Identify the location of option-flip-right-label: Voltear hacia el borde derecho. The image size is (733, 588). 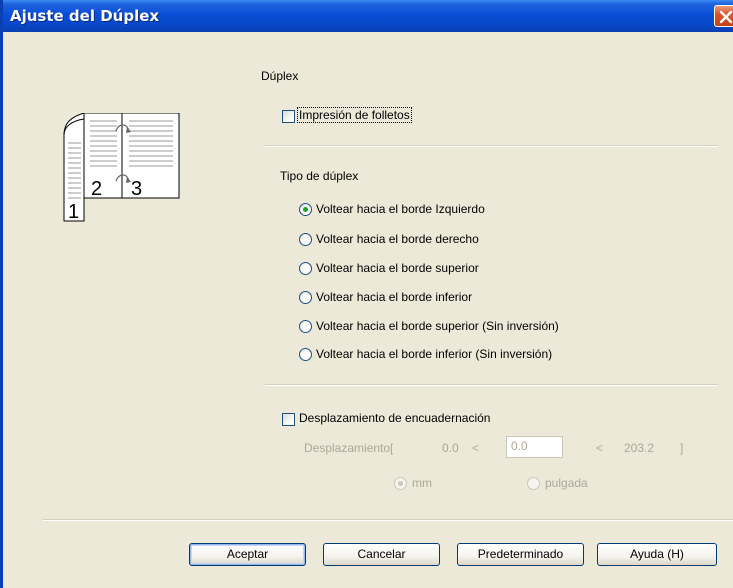
(397, 239).